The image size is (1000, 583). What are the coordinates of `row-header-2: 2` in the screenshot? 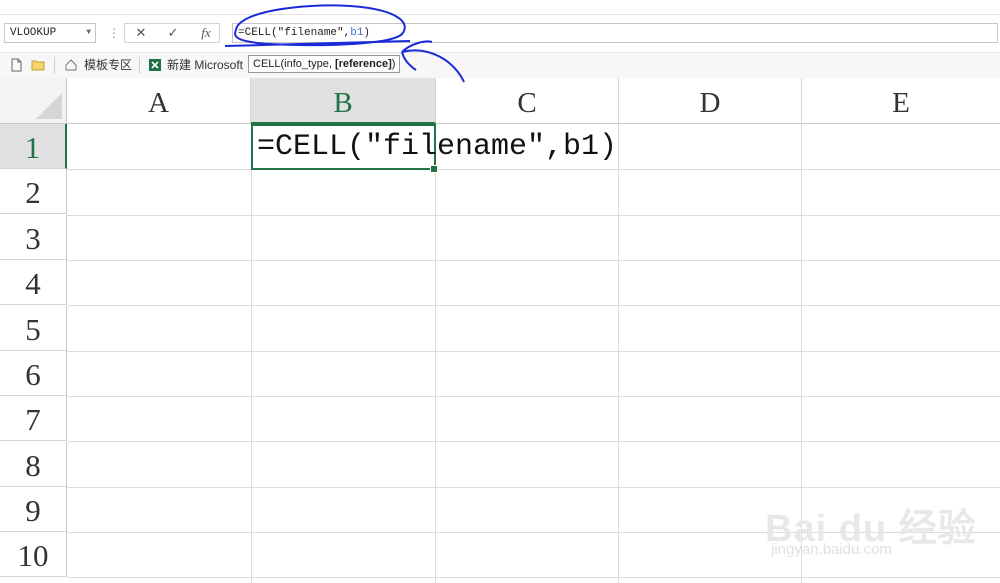 It's located at (33, 191).